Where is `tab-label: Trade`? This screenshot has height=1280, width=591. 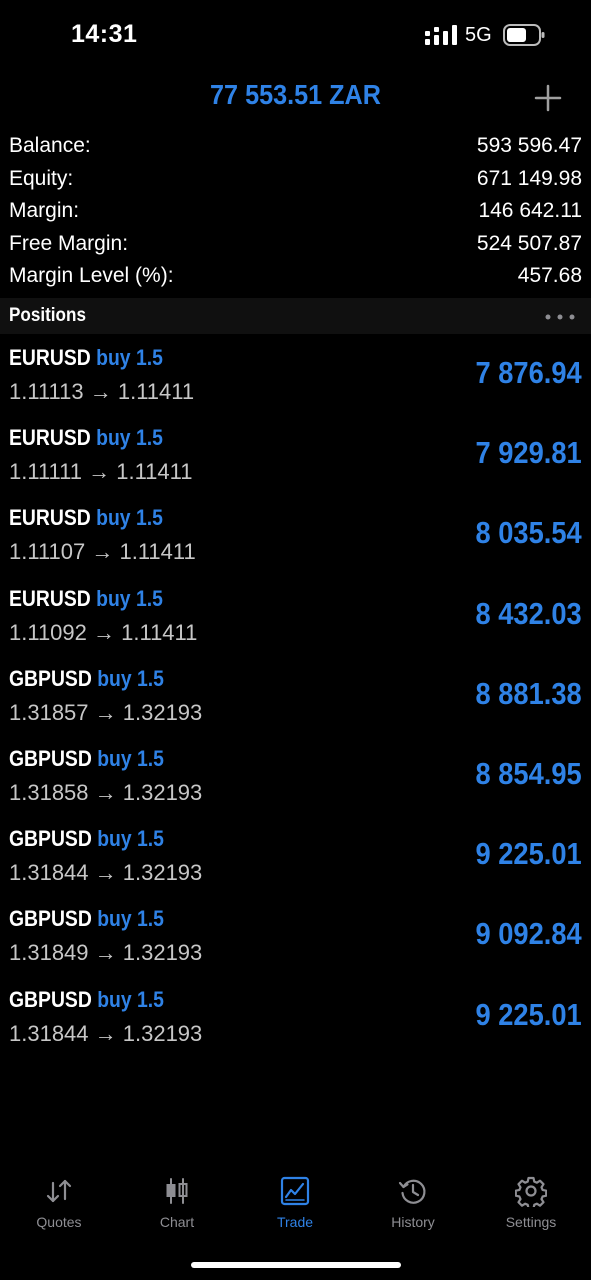
tab-label: Trade is located at coordinates (295, 1222).